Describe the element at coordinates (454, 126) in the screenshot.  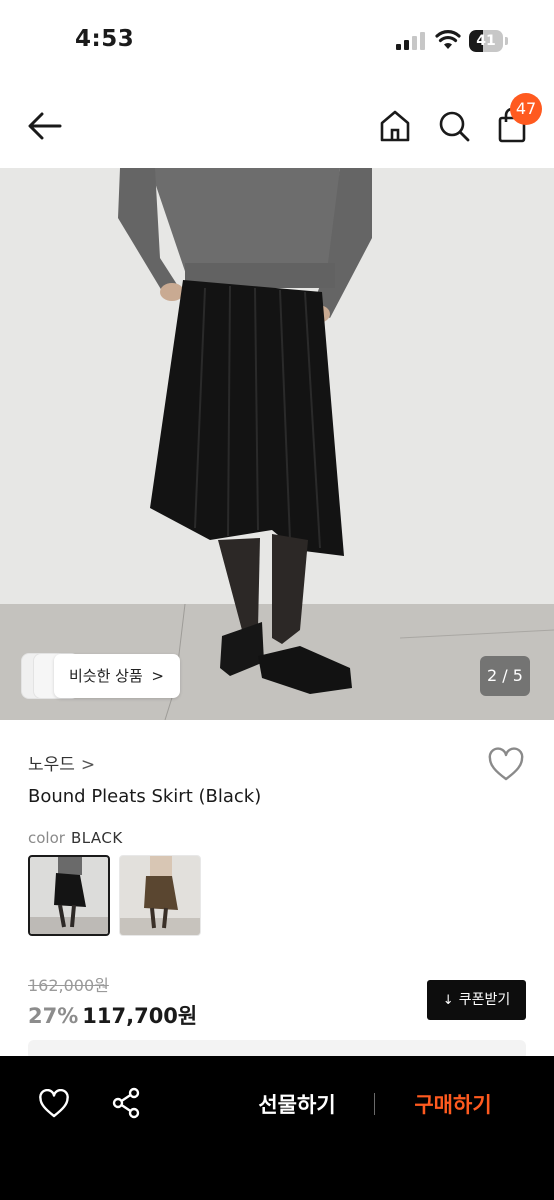
I see `search-icon` at that location.